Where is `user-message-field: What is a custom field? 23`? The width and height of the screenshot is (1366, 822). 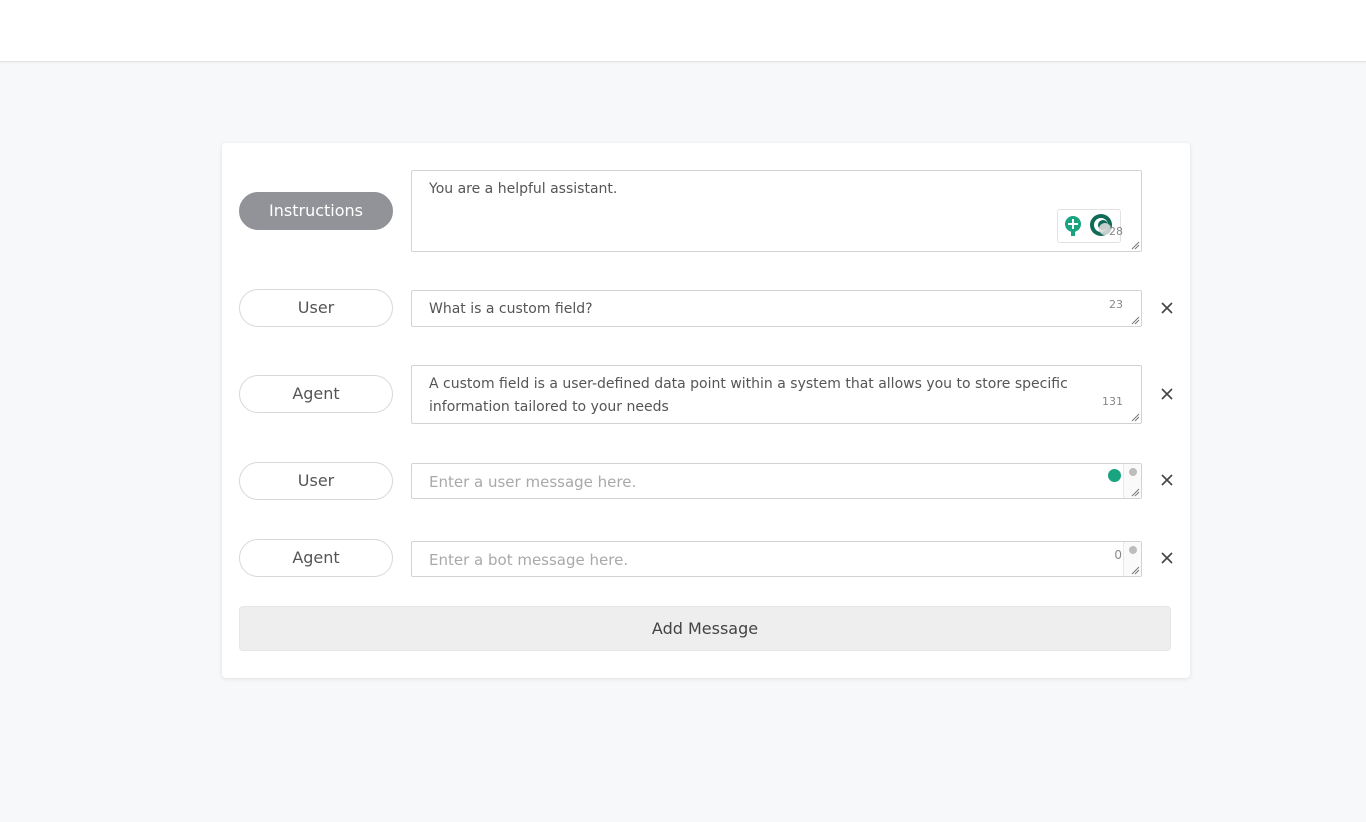 user-message-field: What is a custom field? 23 is located at coordinates (776, 308).